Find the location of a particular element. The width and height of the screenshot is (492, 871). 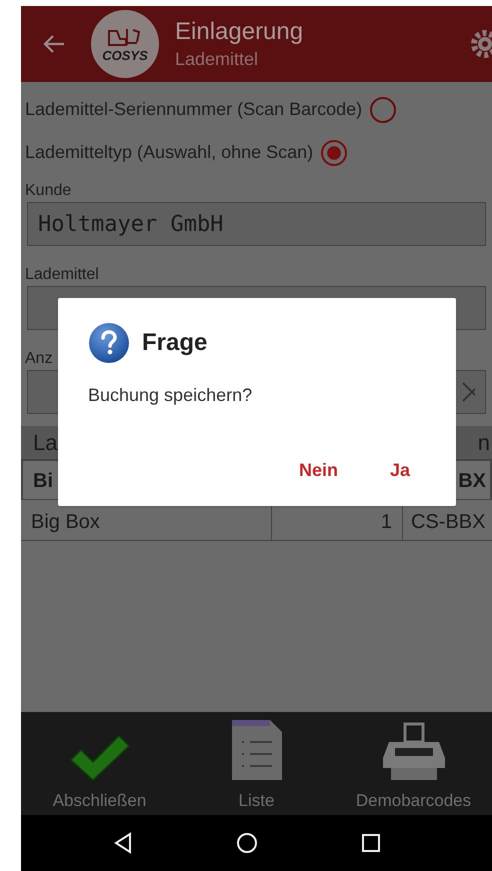

input-field: Holtmayer GmbH is located at coordinates (256, 224).